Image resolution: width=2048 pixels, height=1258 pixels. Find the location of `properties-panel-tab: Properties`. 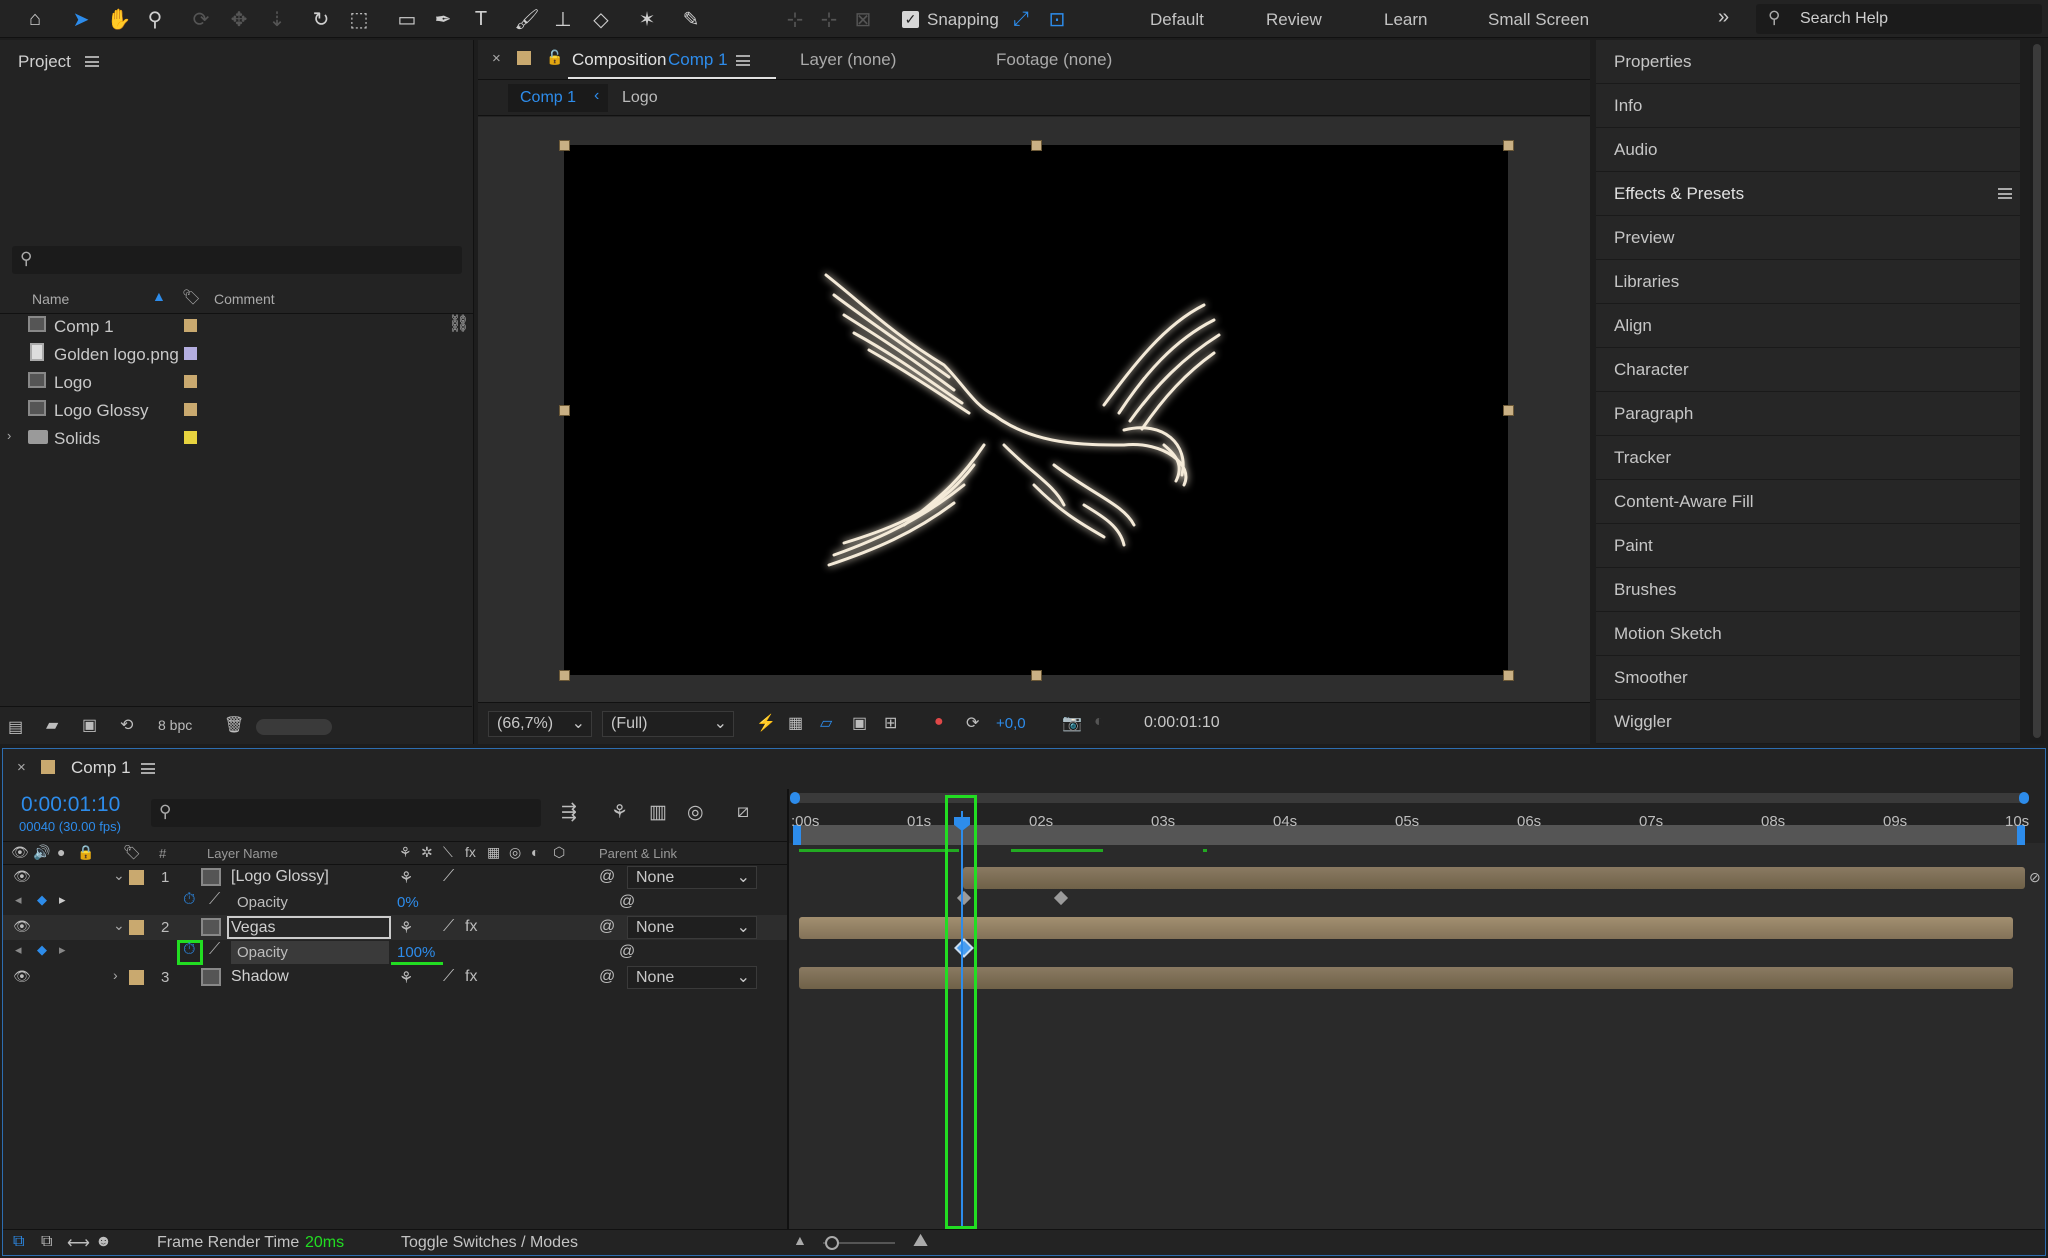

properties-panel-tab: Properties is located at coordinates (1808, 62).